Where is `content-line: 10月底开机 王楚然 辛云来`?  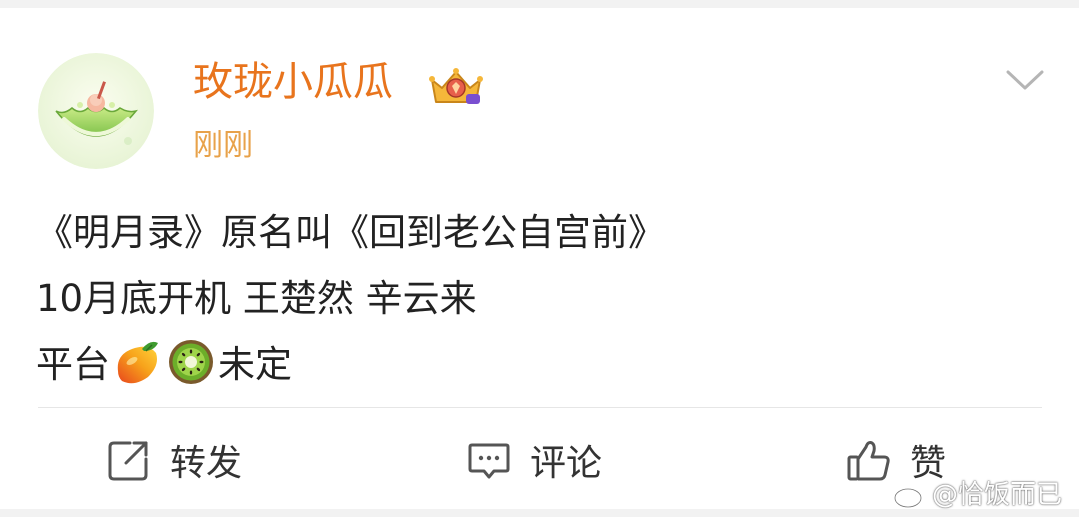
content-line: 10月底开机 王楚然 辛云来 is located at coordinates (256, 298).